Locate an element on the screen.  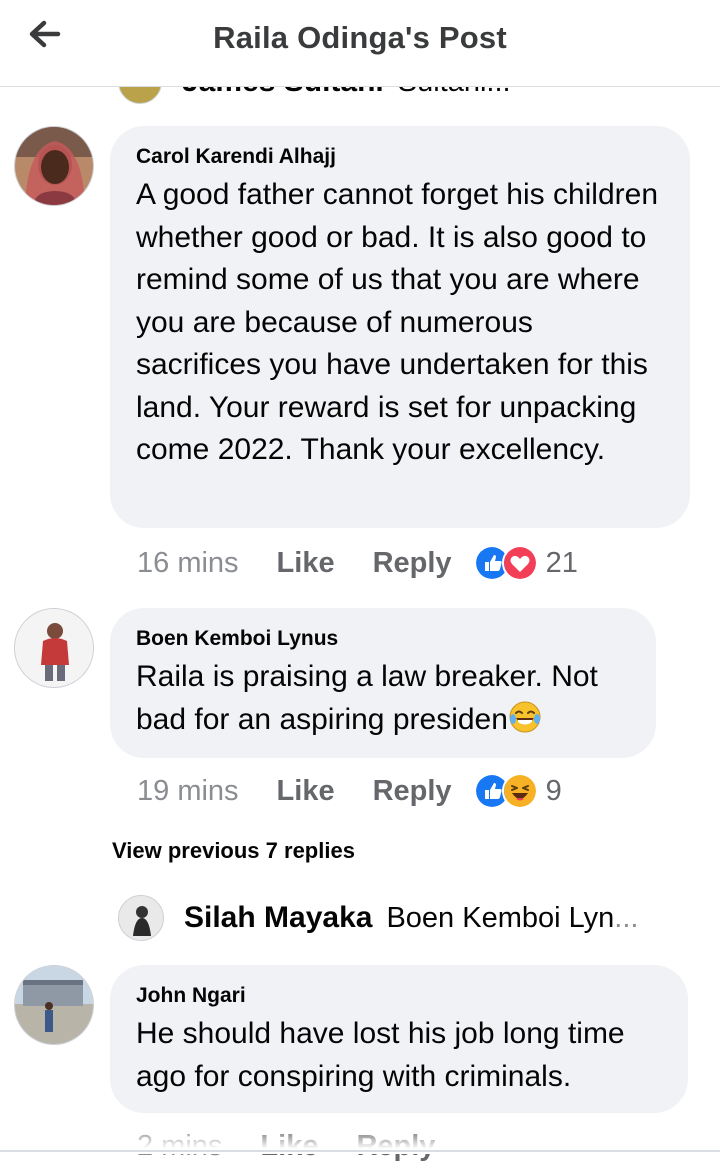
divider is located at coordinates (360, 1151).